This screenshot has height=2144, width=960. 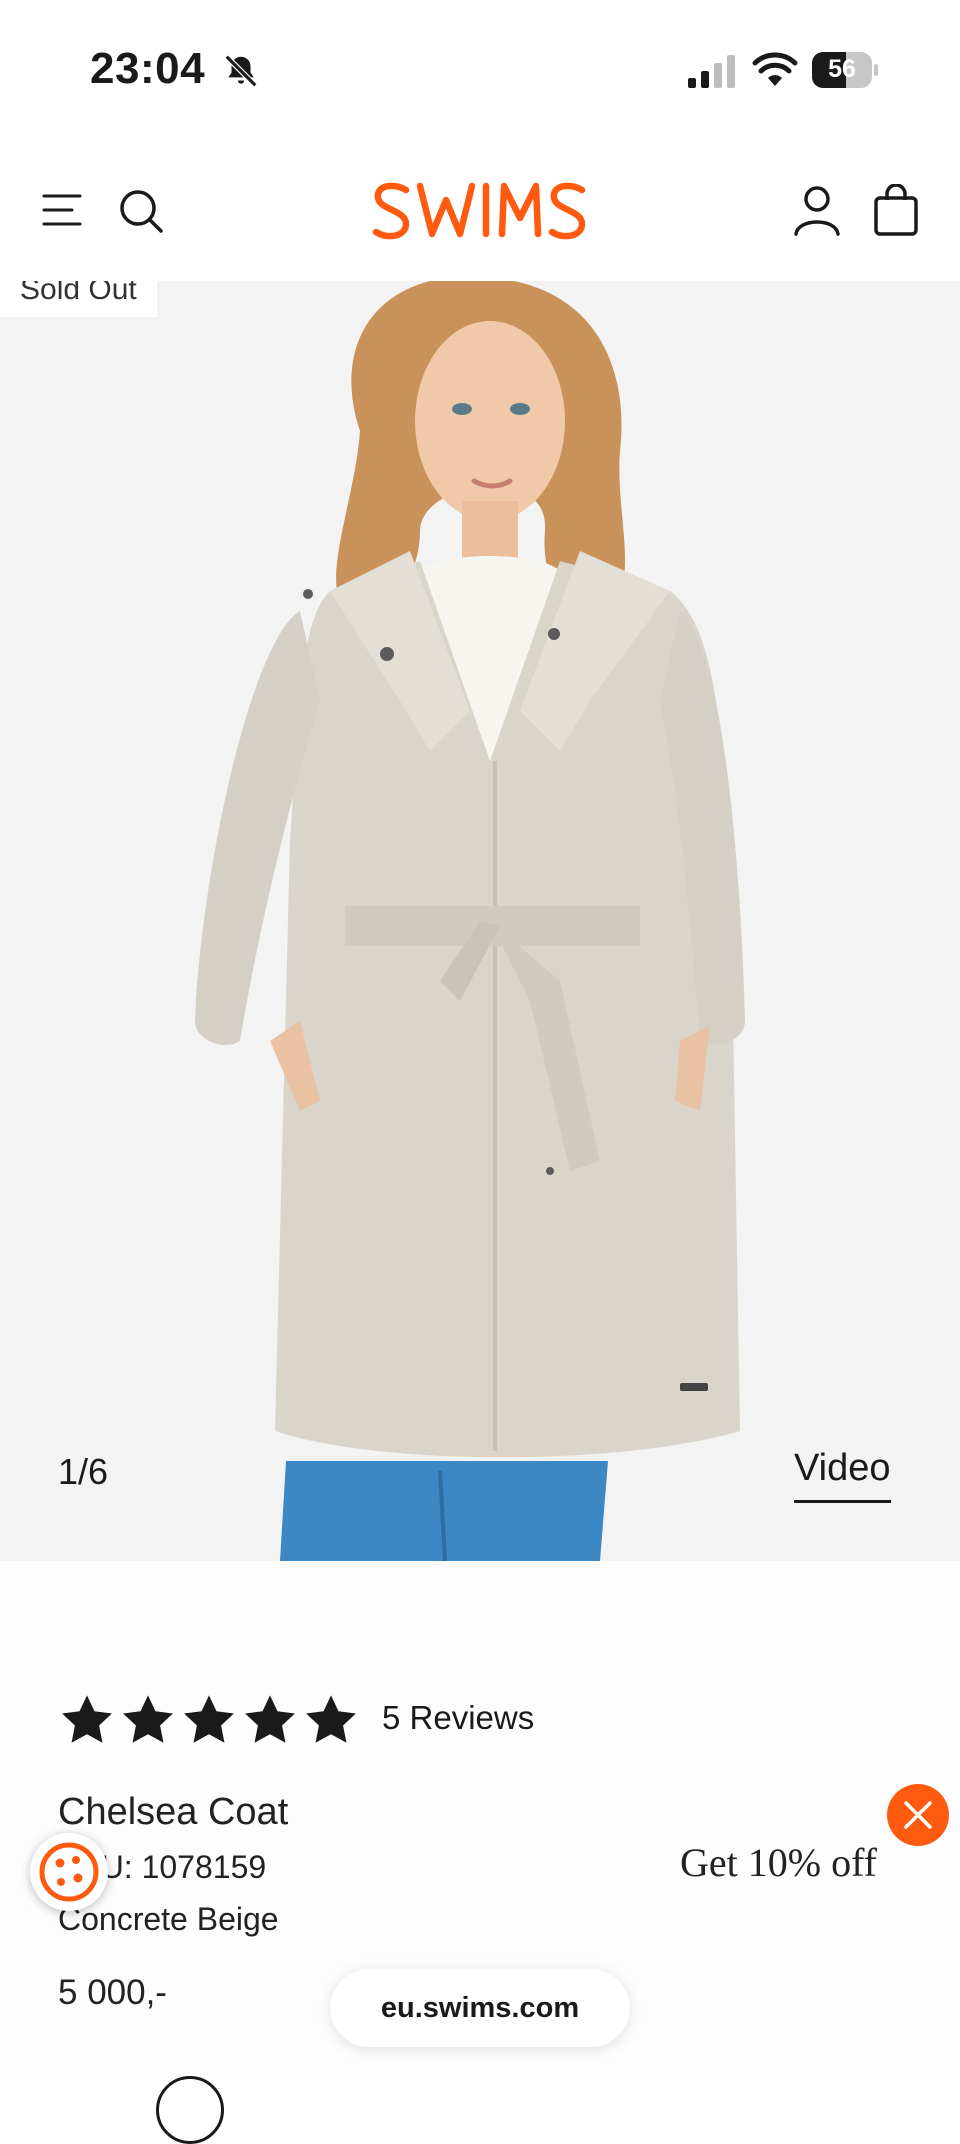 I want to click on battery-icon: 56, so click(x=845, y=70).